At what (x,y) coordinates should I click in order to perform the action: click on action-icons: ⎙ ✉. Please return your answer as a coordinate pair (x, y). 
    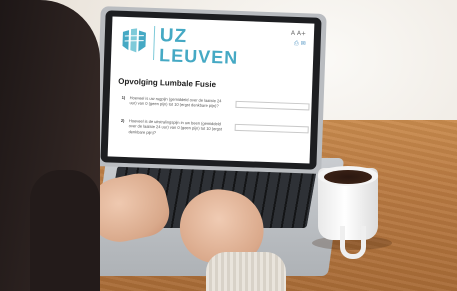
    Looking at the image, I should click on (300, 44).